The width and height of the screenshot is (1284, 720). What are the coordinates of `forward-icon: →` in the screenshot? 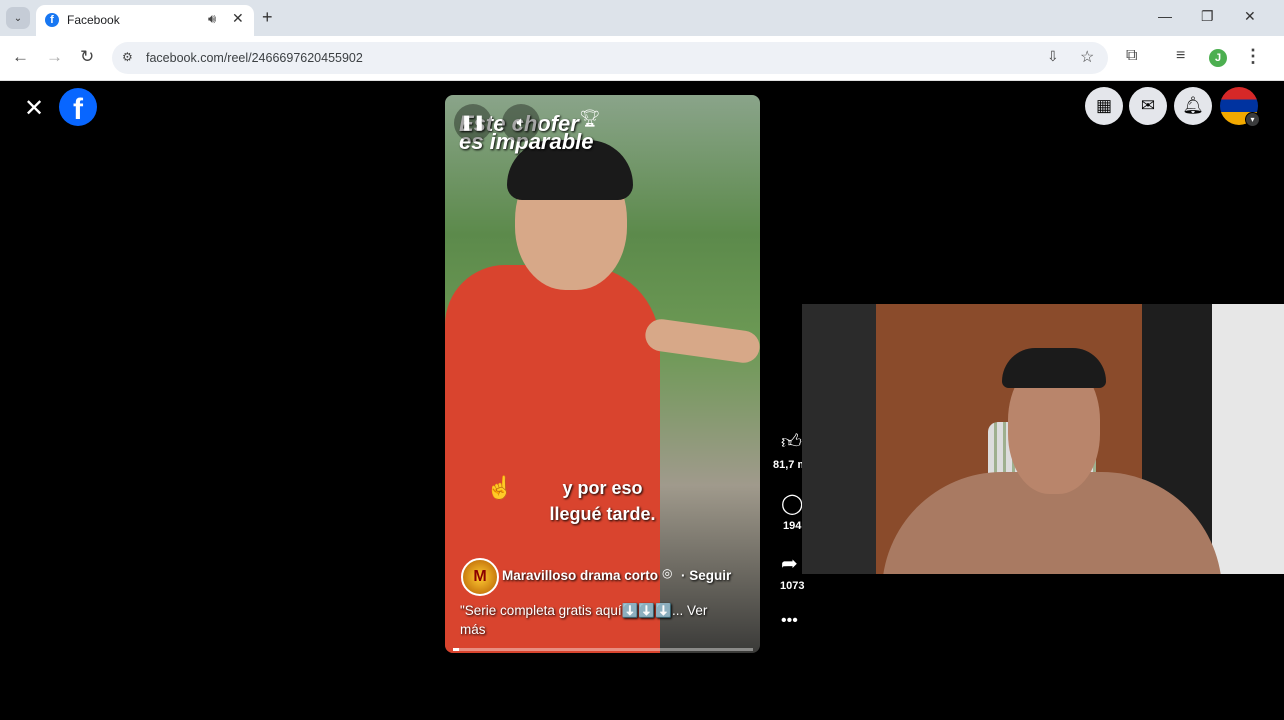 It's located at (54, 57).